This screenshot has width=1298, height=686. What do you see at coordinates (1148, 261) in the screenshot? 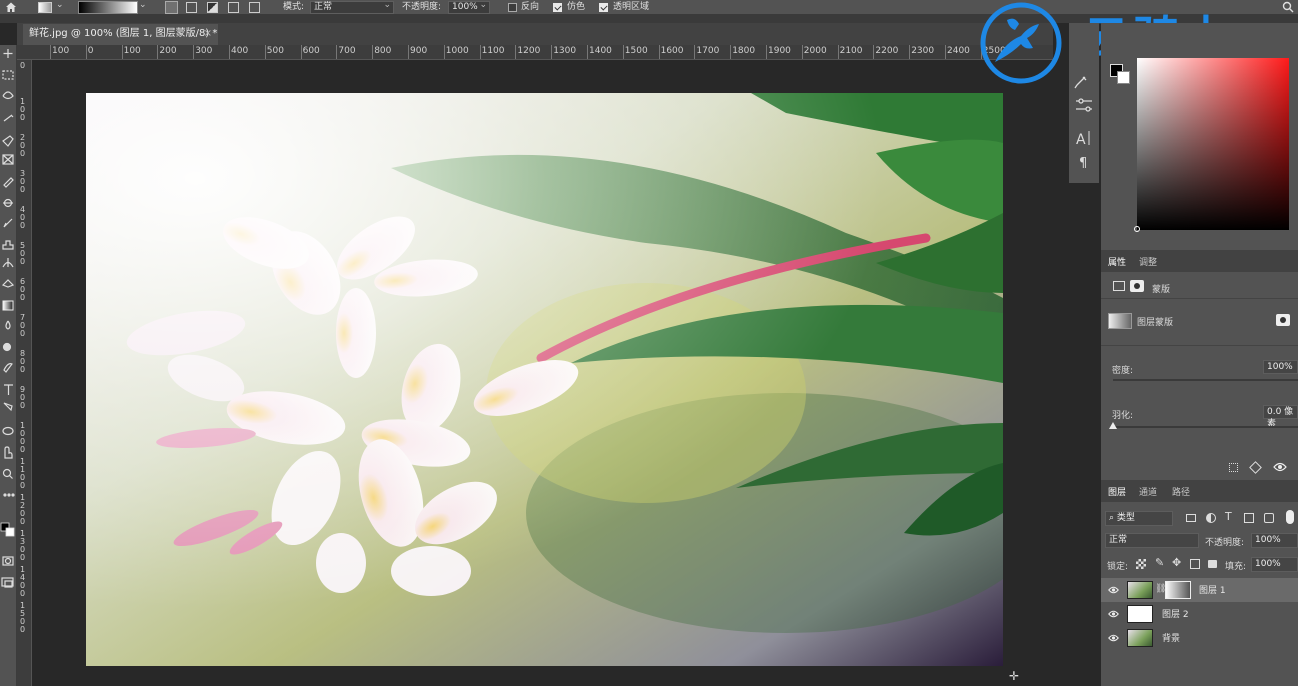
I see `tab-adjustments: 调整` at bounding box center [1148, 261].